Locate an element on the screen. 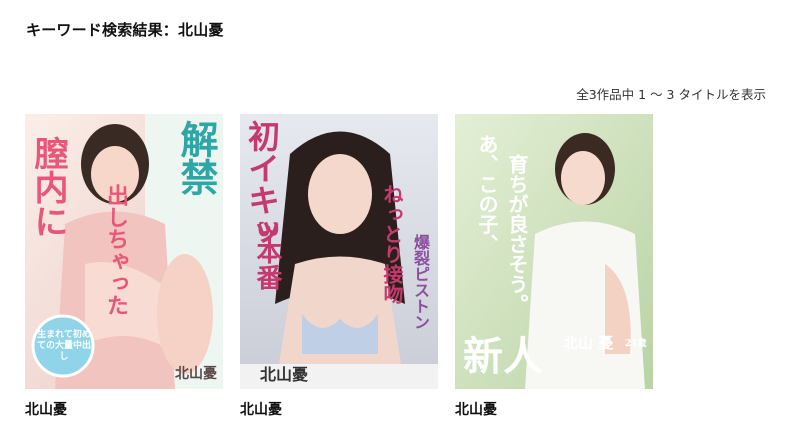 The height and width of the screenshot is (431, 800). cover-actress-name: 北山 憂 is located at coordinates (588, 343).